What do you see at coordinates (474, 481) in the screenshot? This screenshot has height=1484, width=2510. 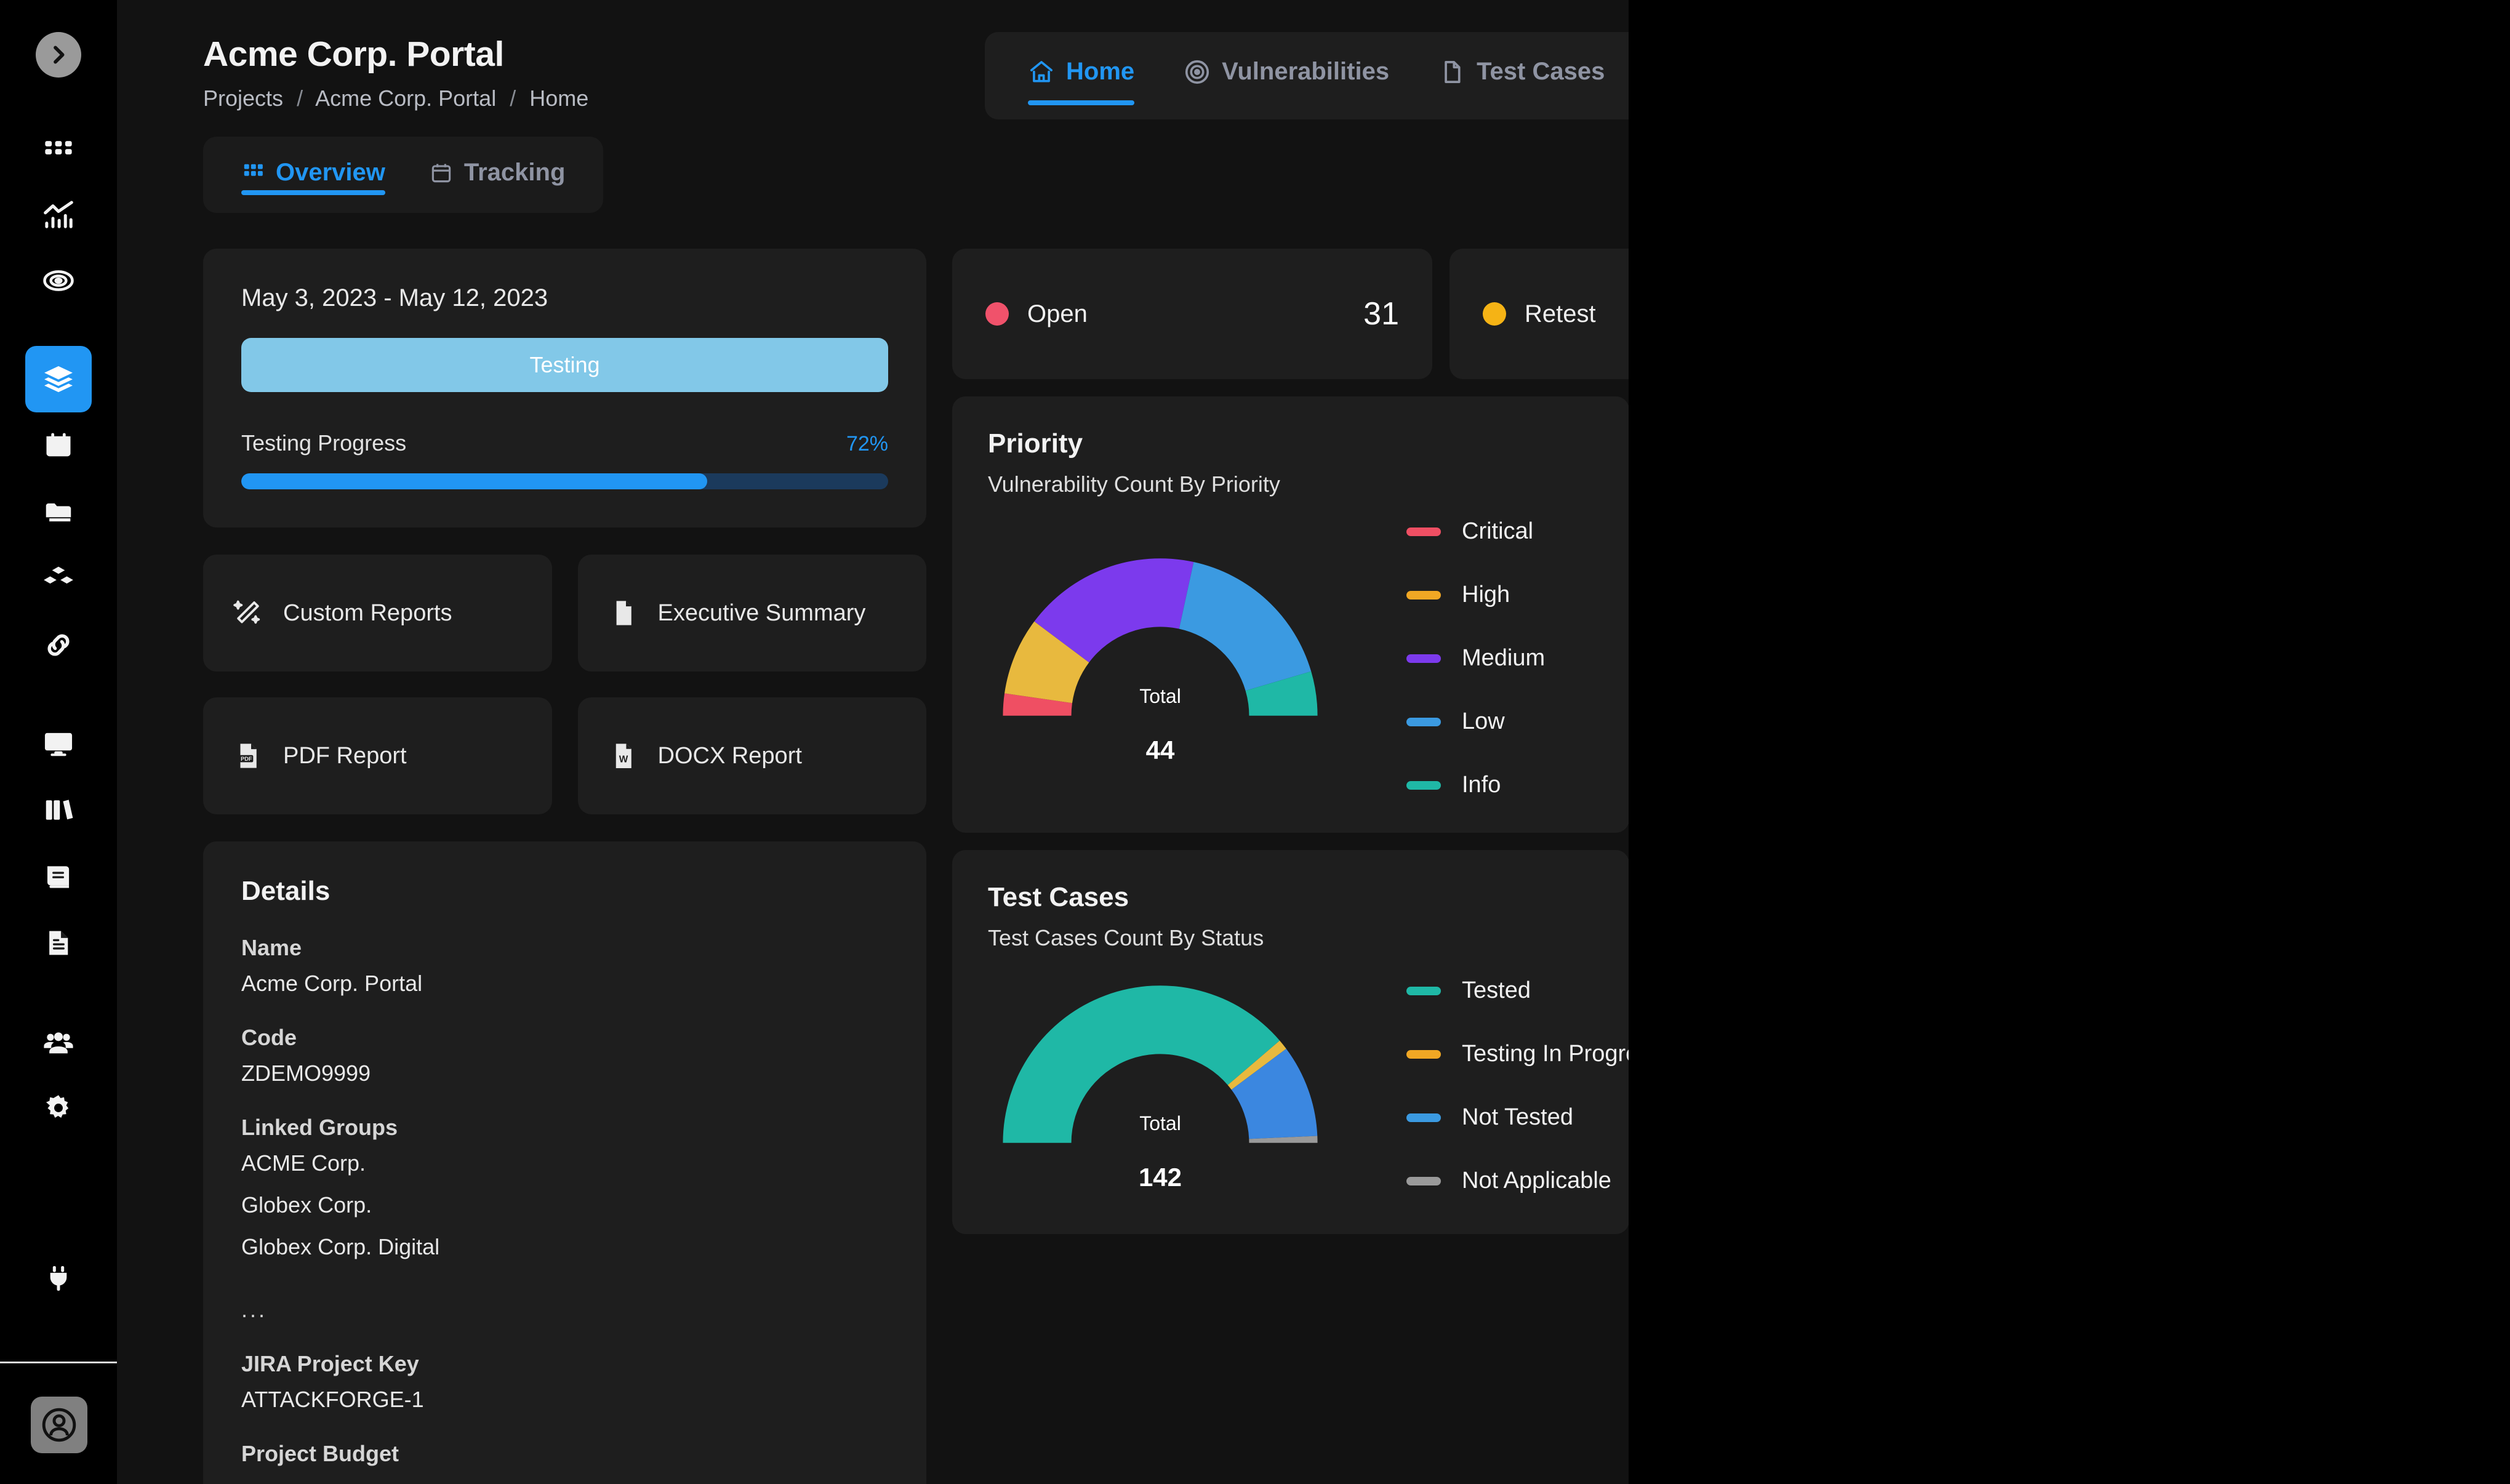 I see `progress-bar-fill` at bounding box center [474, 481].